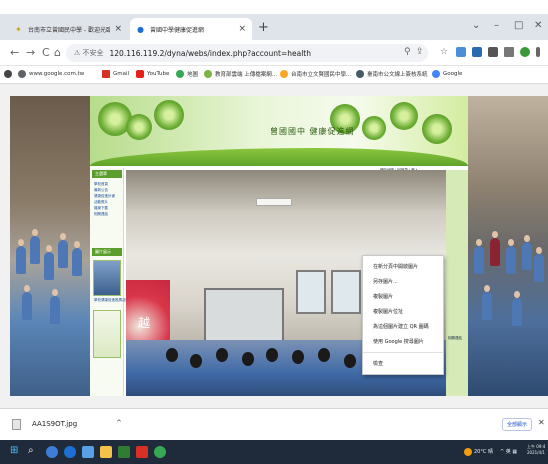  Describe the element at coordinates (140, 74) in the screenshot. I see `youtube-icon` at that location.